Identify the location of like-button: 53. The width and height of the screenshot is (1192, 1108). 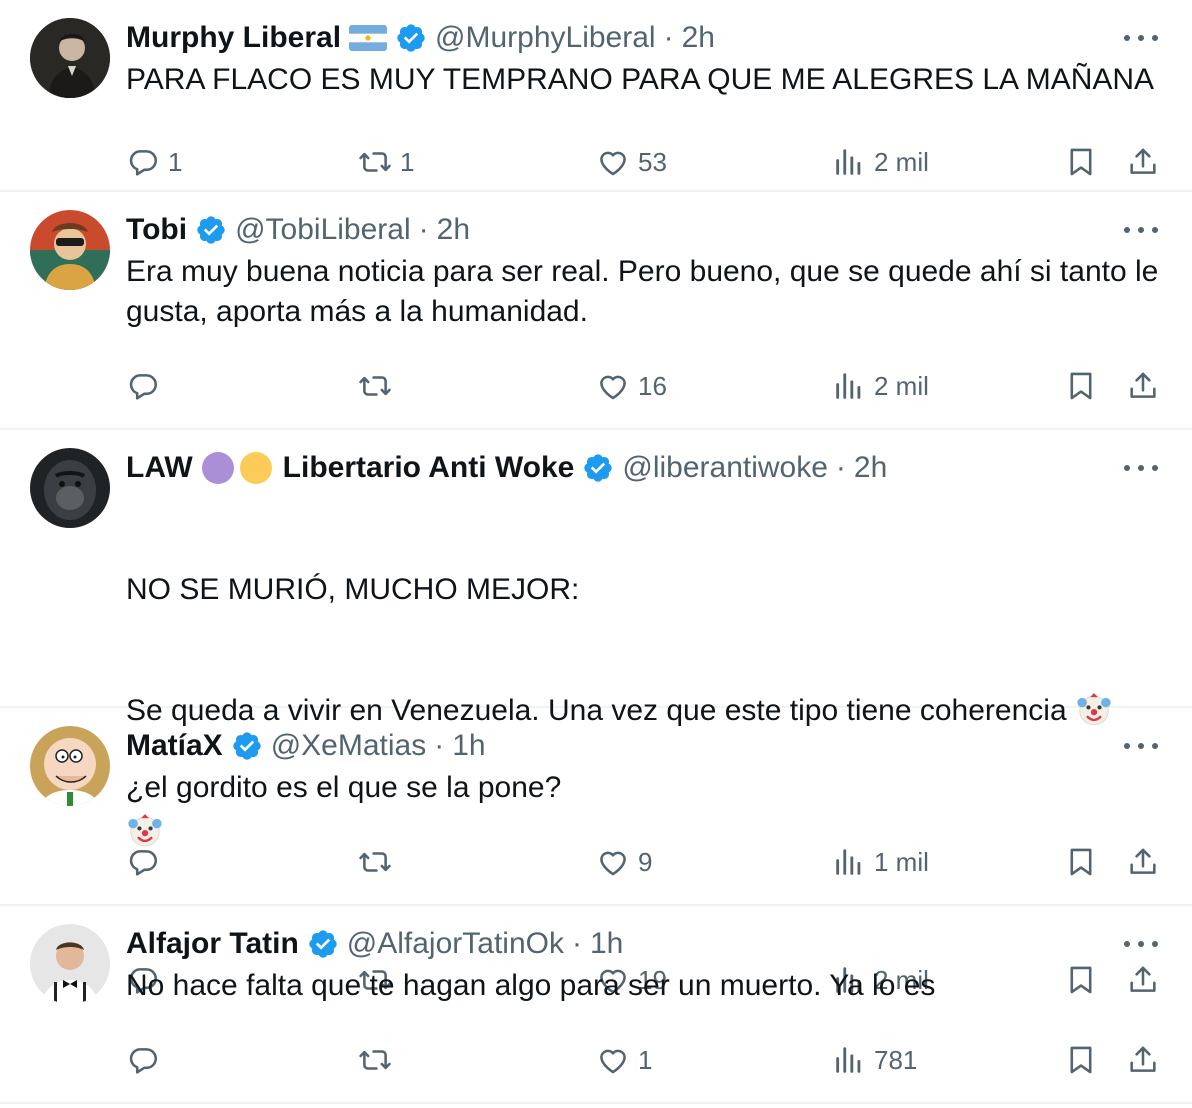
(631, 162).